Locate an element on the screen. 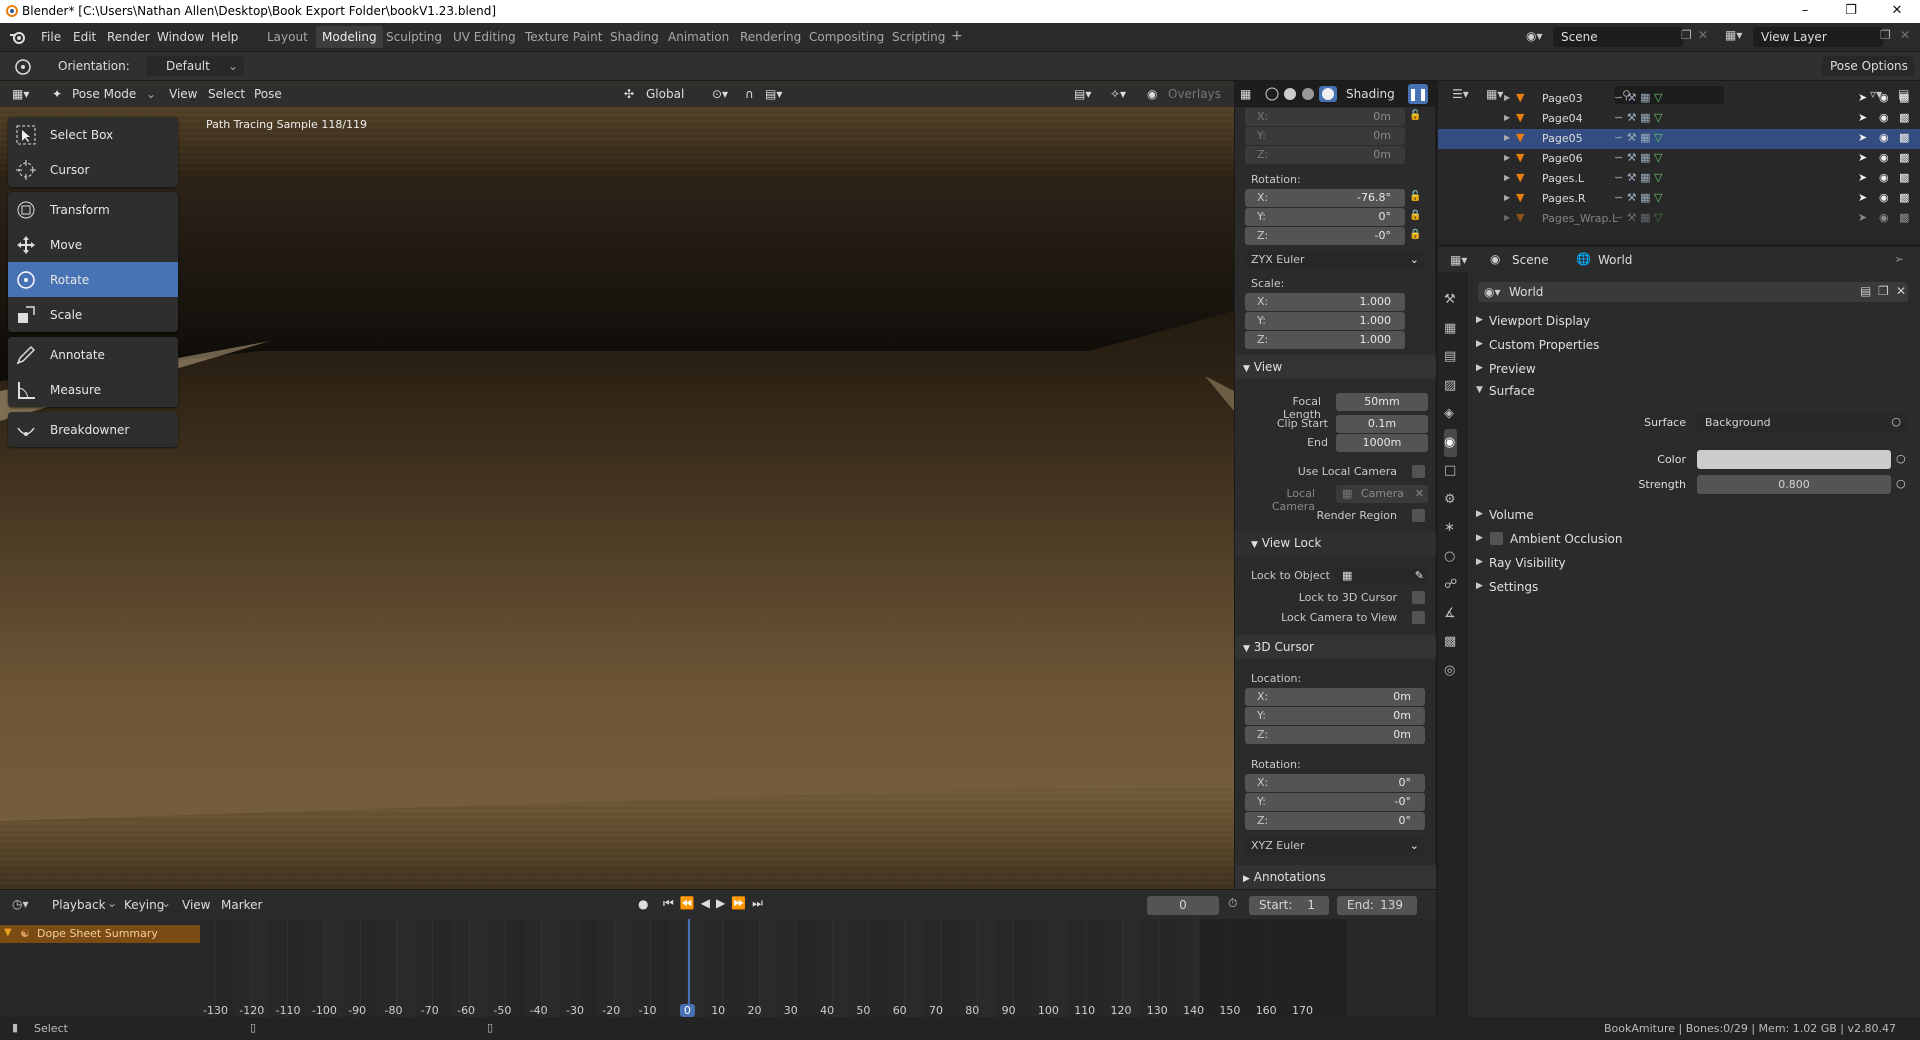  gizmo-icon: ✧▾ is located at coordinates (1118, 94).